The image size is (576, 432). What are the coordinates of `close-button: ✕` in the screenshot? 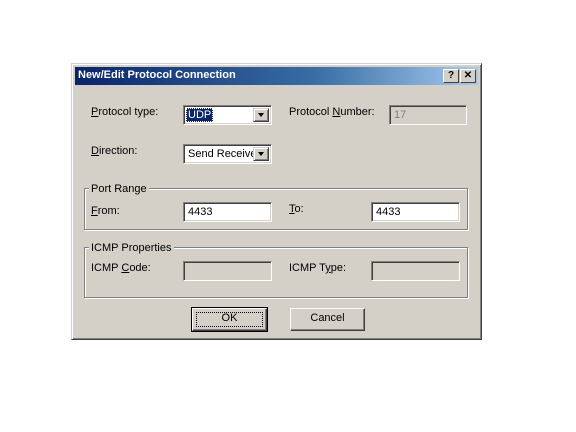 It's located at (468, 76).